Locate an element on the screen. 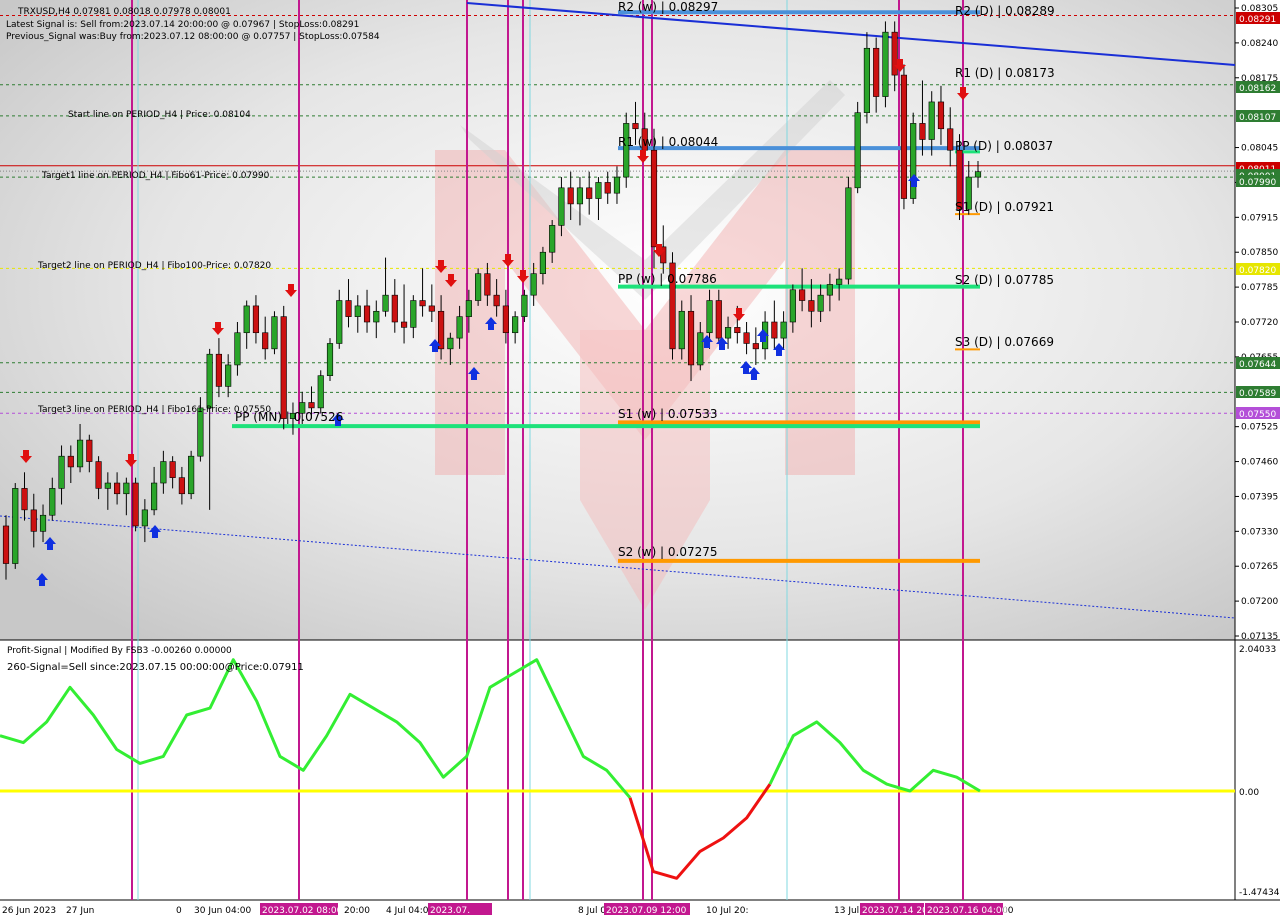 The height and width of the screenshot is (924, 1280). price-tick-label-15: 0.07200 is located at coordinates (1259, 602).